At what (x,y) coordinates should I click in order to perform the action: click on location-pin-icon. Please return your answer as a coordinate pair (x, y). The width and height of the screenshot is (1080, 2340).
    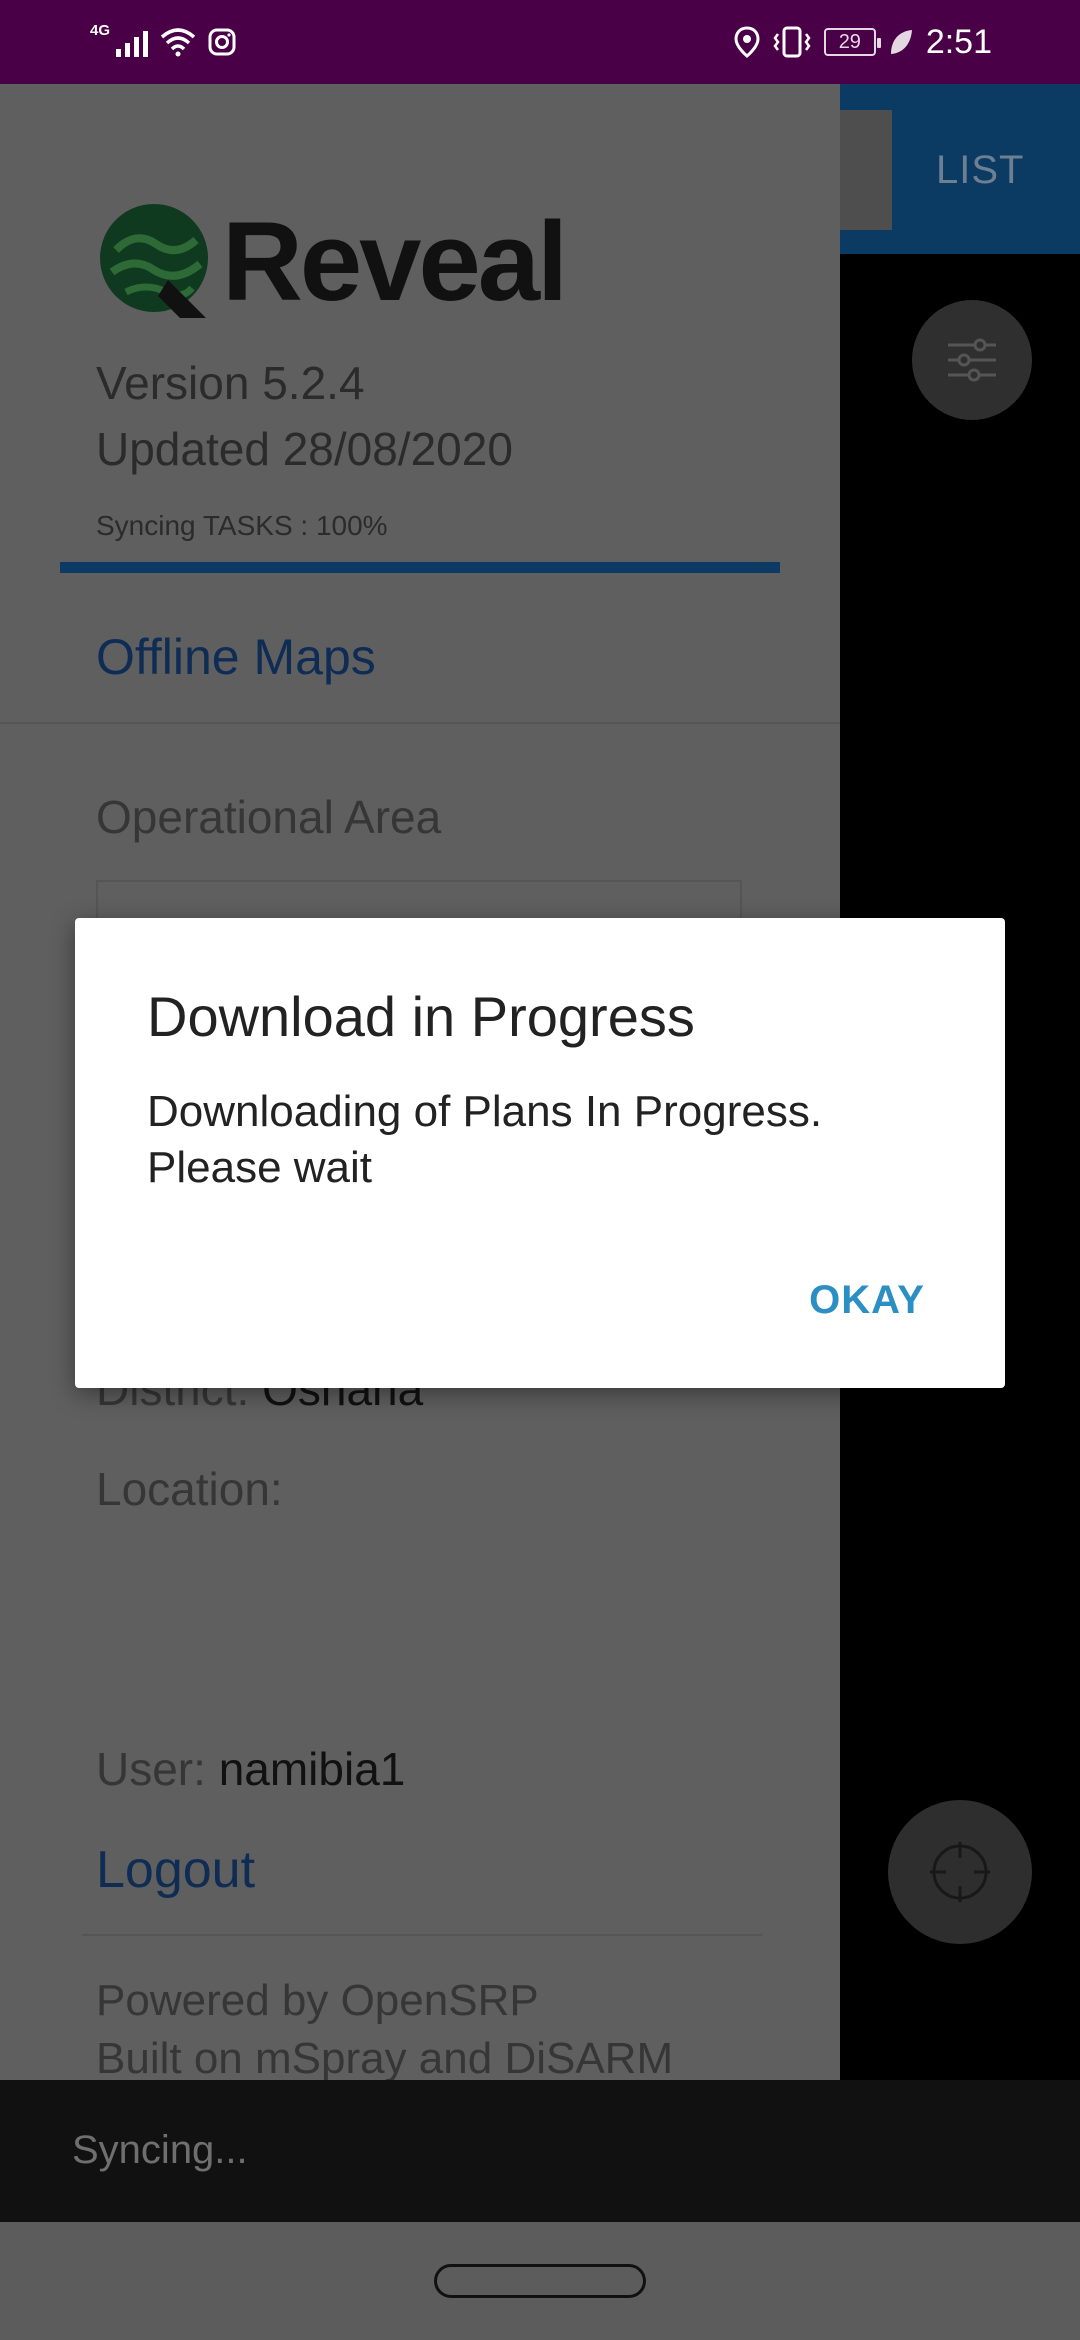
    Looking at the image, I should click on (747, 42).